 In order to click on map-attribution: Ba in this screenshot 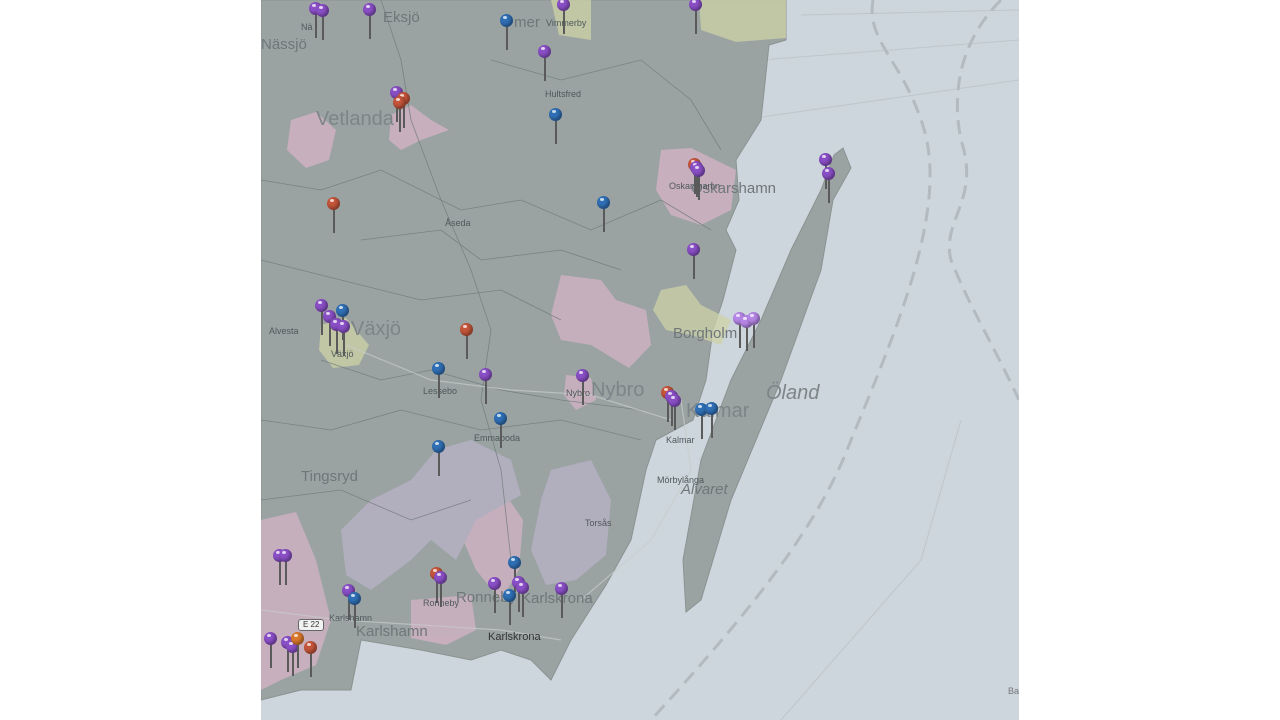, I will do `click(1013, 691)`.